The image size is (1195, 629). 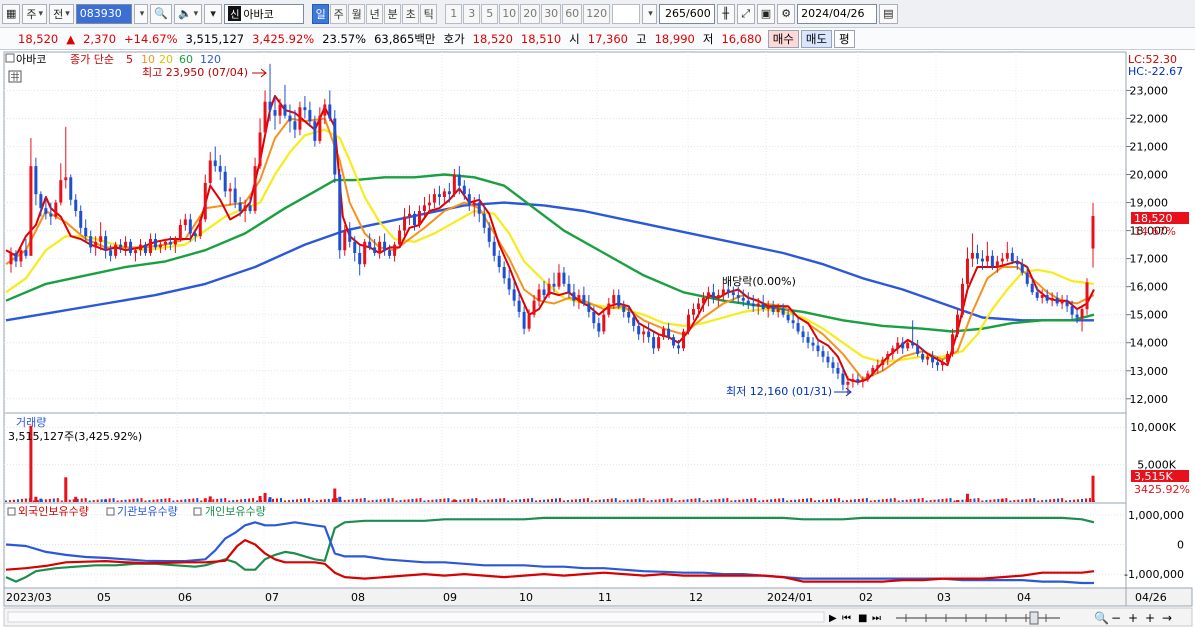 What do you see at coordinates (1116, 618) in the screenshot?
I see `zoom-out-icon: −` at bounding box center [1116, 618].